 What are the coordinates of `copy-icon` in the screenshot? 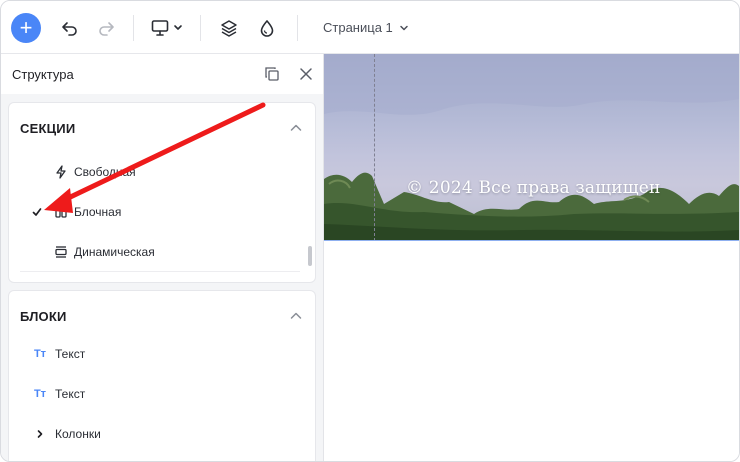 It's located at (272, 74).